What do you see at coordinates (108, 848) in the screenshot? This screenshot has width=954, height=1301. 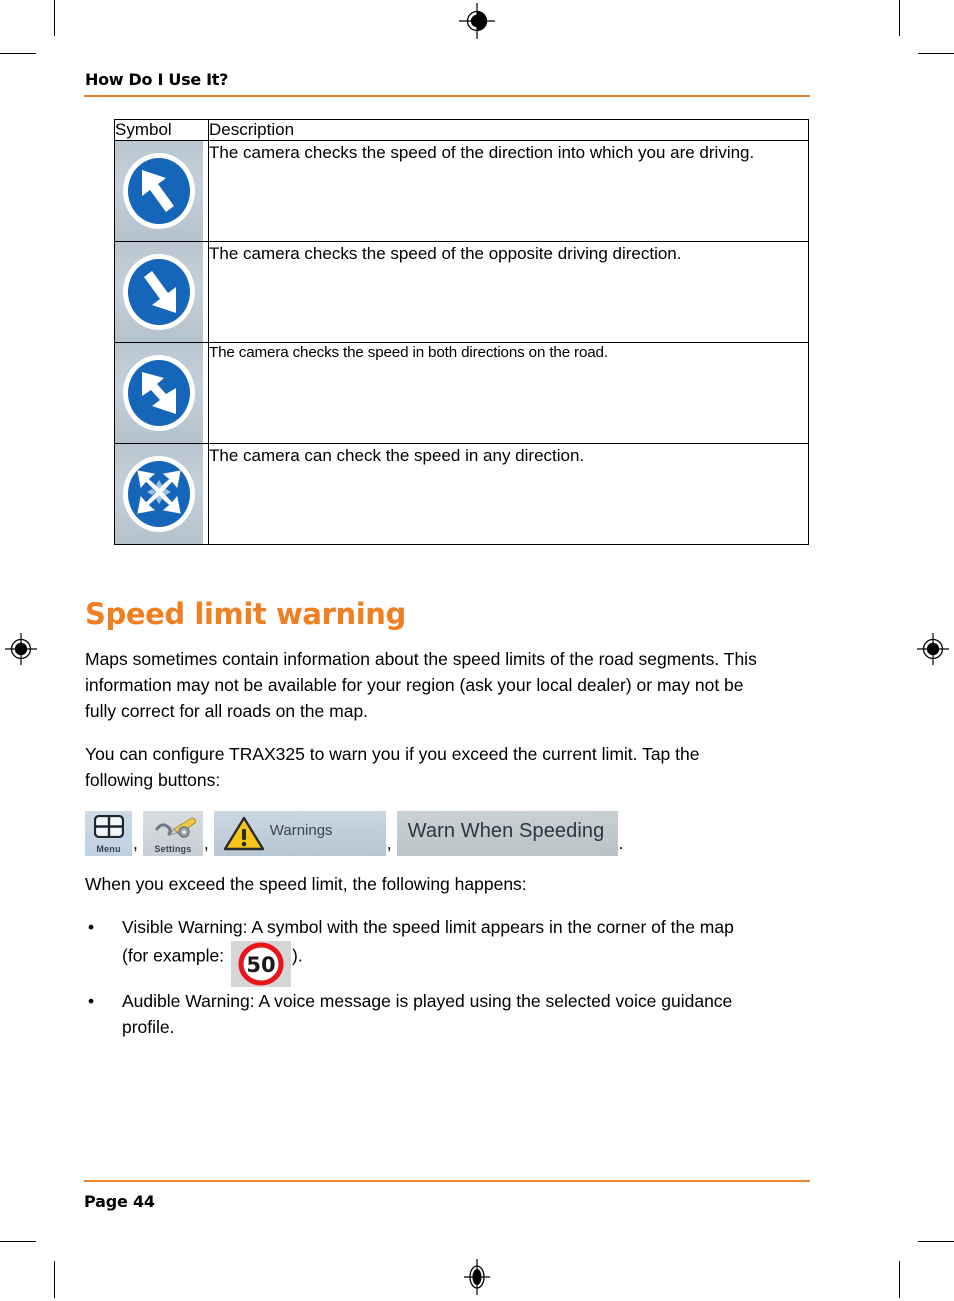 I see `menu-button-label: Menu` at bounding box center [108, 848].